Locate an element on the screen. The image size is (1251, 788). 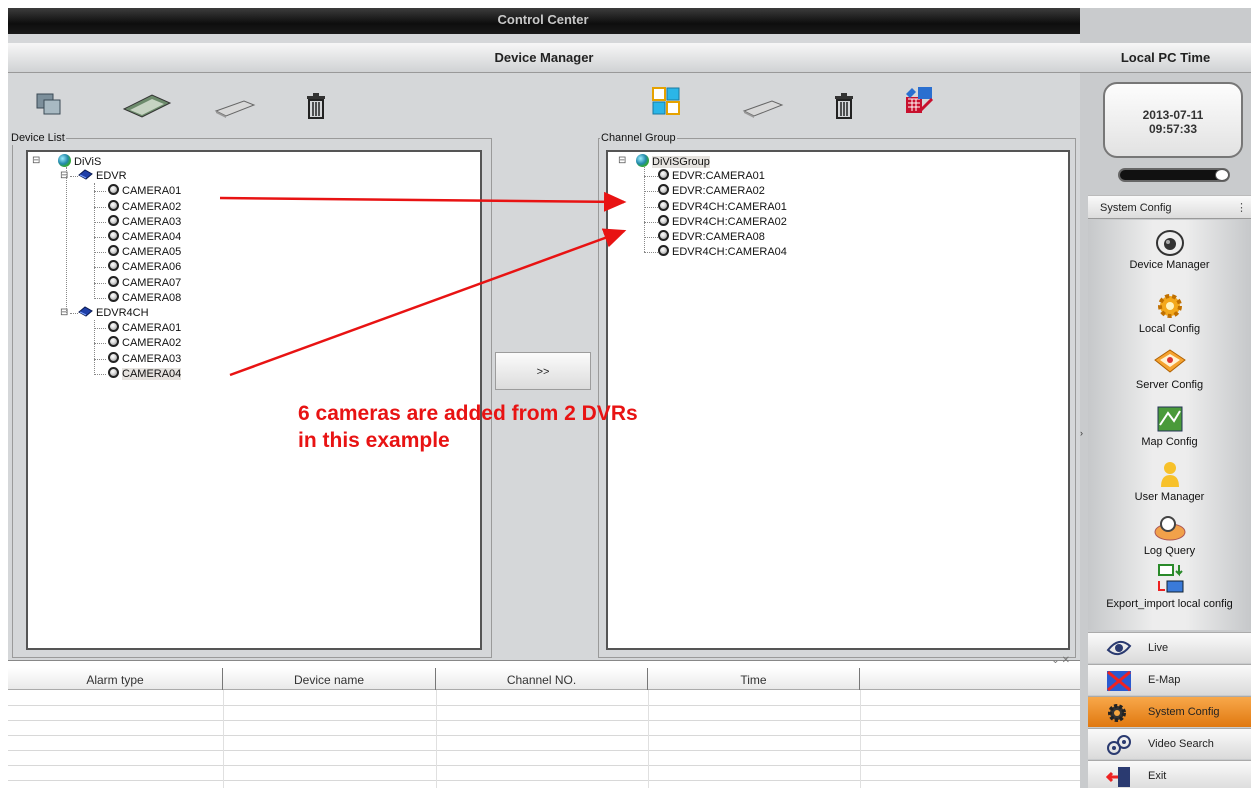
annotation-line-2: in this example is located at coordinates (374, 440).